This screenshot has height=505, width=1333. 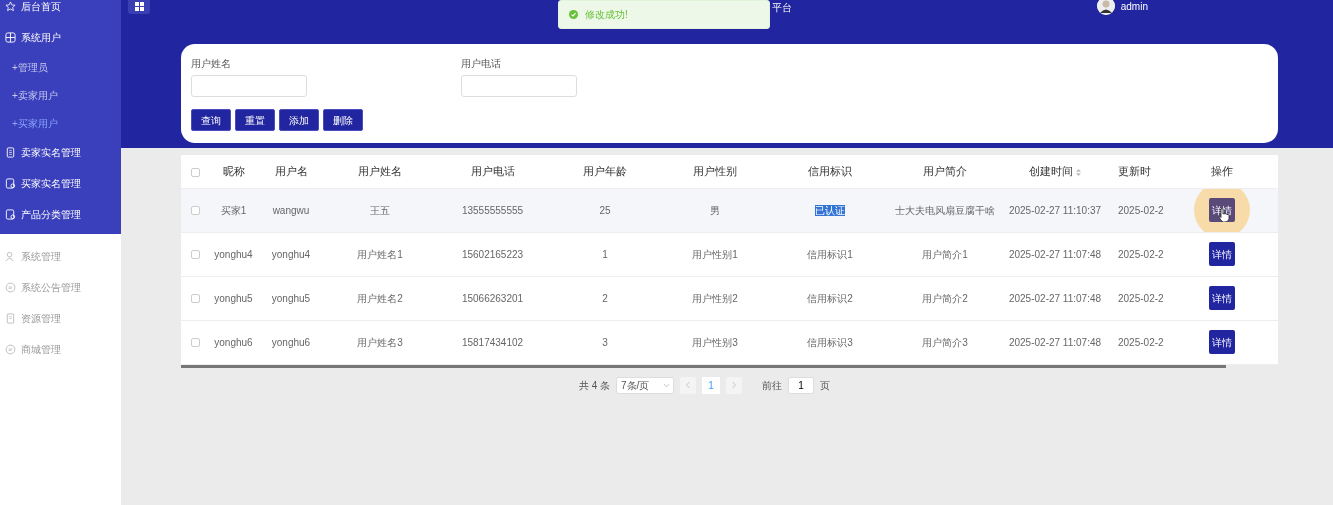 What do you see at coordinates (1079, 172) in the screenshot?
I see `sort-icon` at bounding box center [1079, 172].